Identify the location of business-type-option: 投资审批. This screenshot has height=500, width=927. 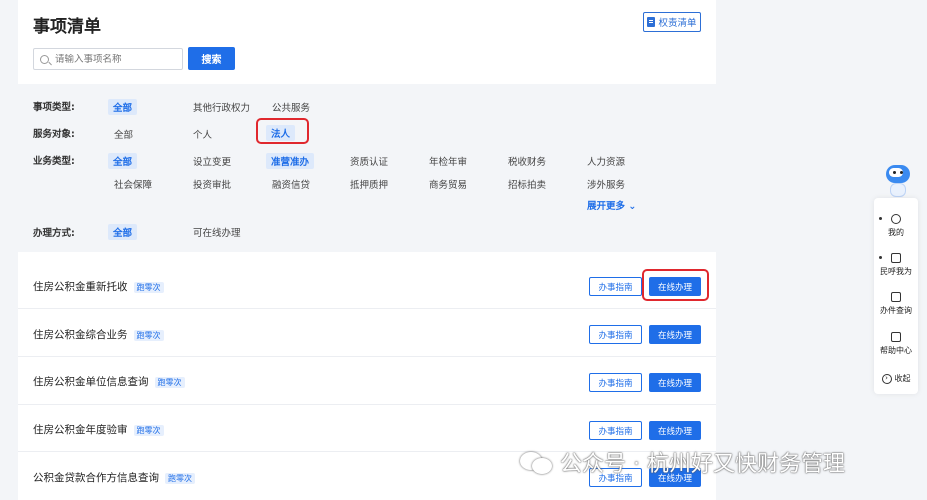
(212, 184).